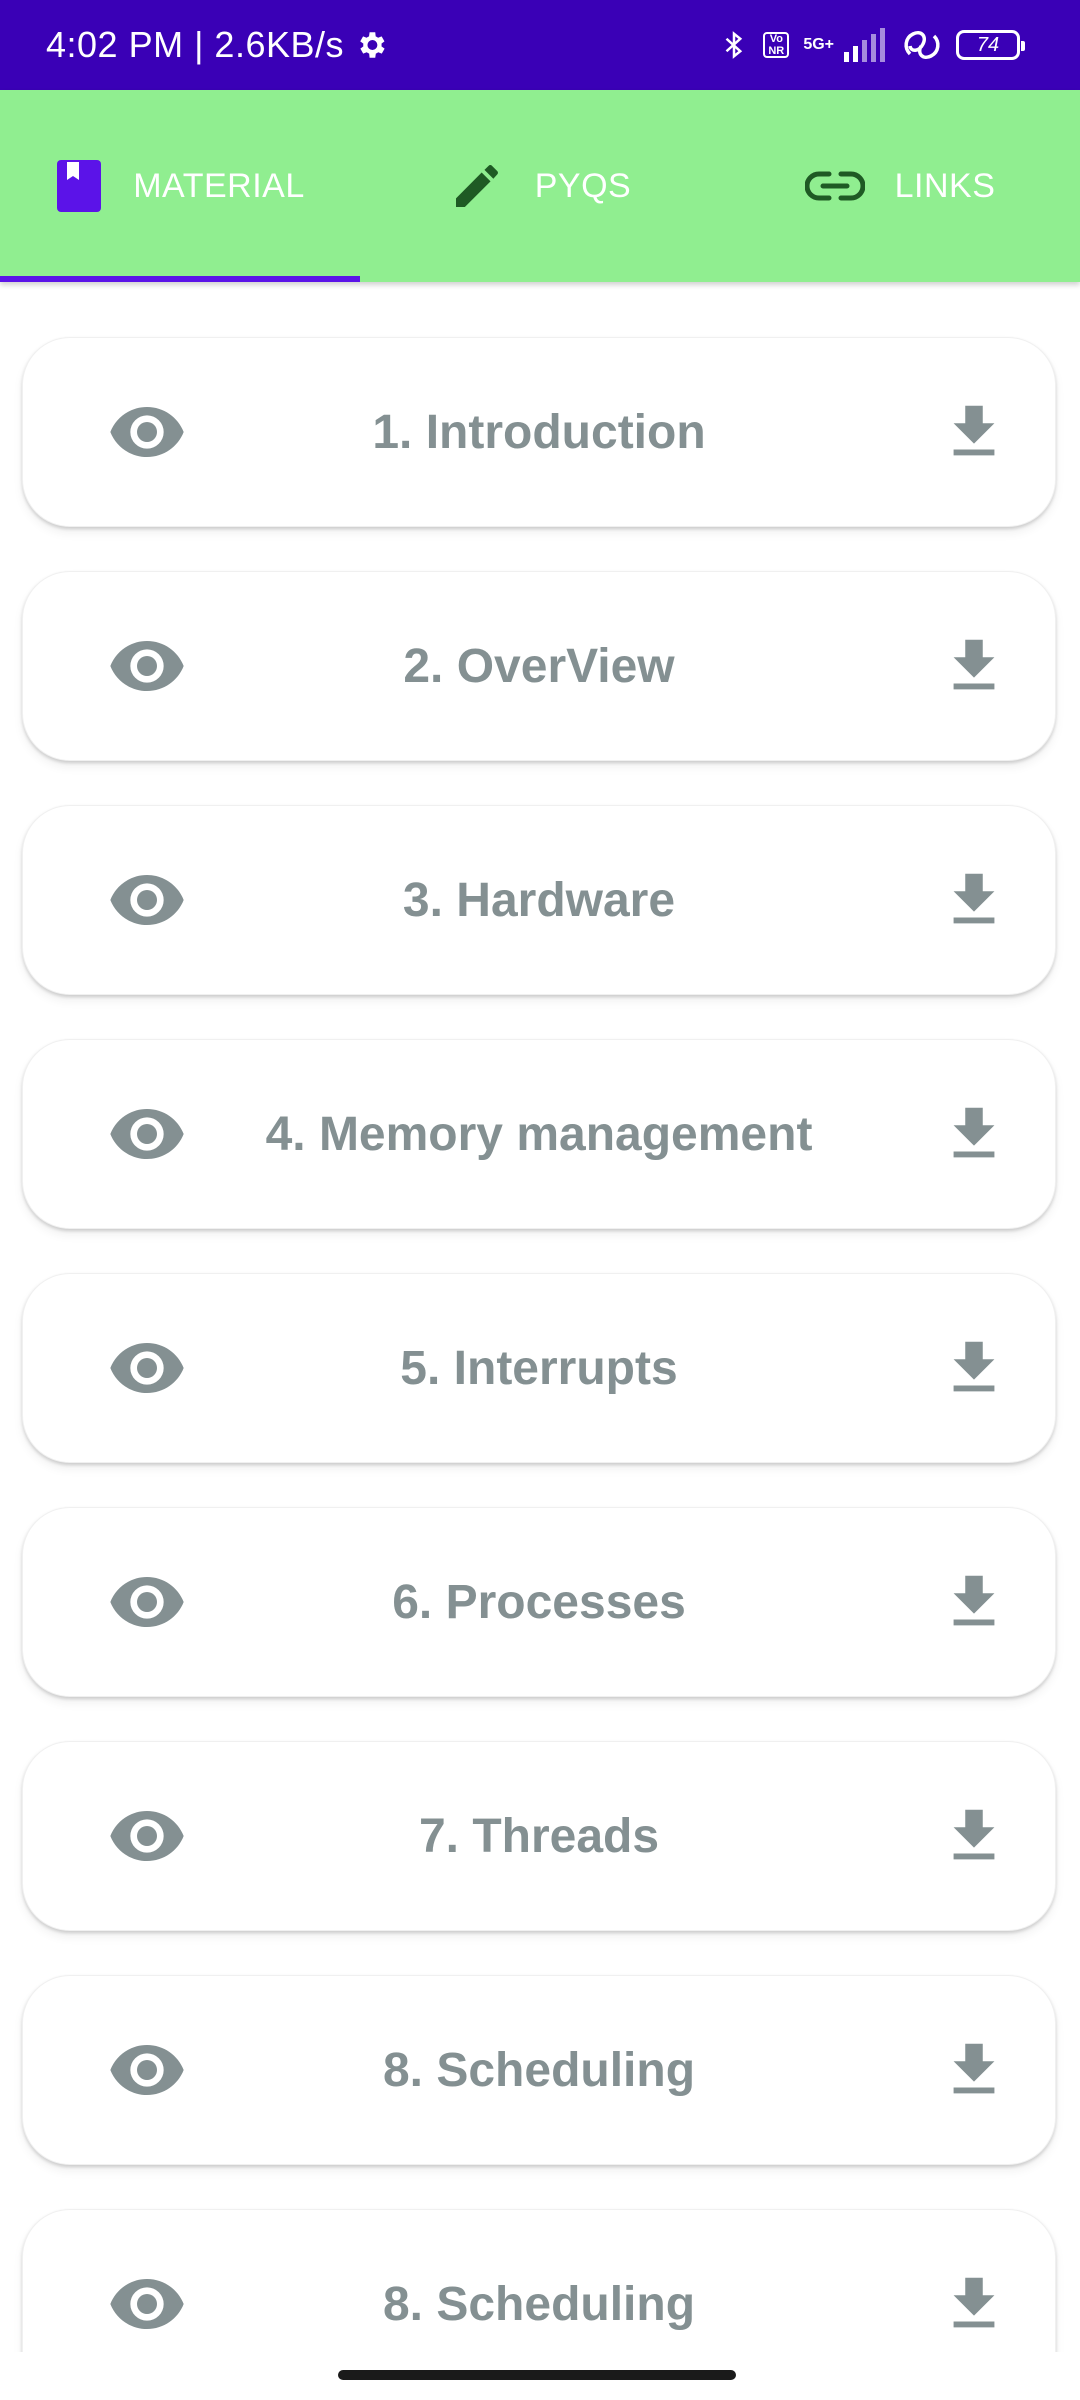 The height and width of the screenshot is (2400, 1080). I want to click on list-item: 7. Threads, so click(539, 1836).